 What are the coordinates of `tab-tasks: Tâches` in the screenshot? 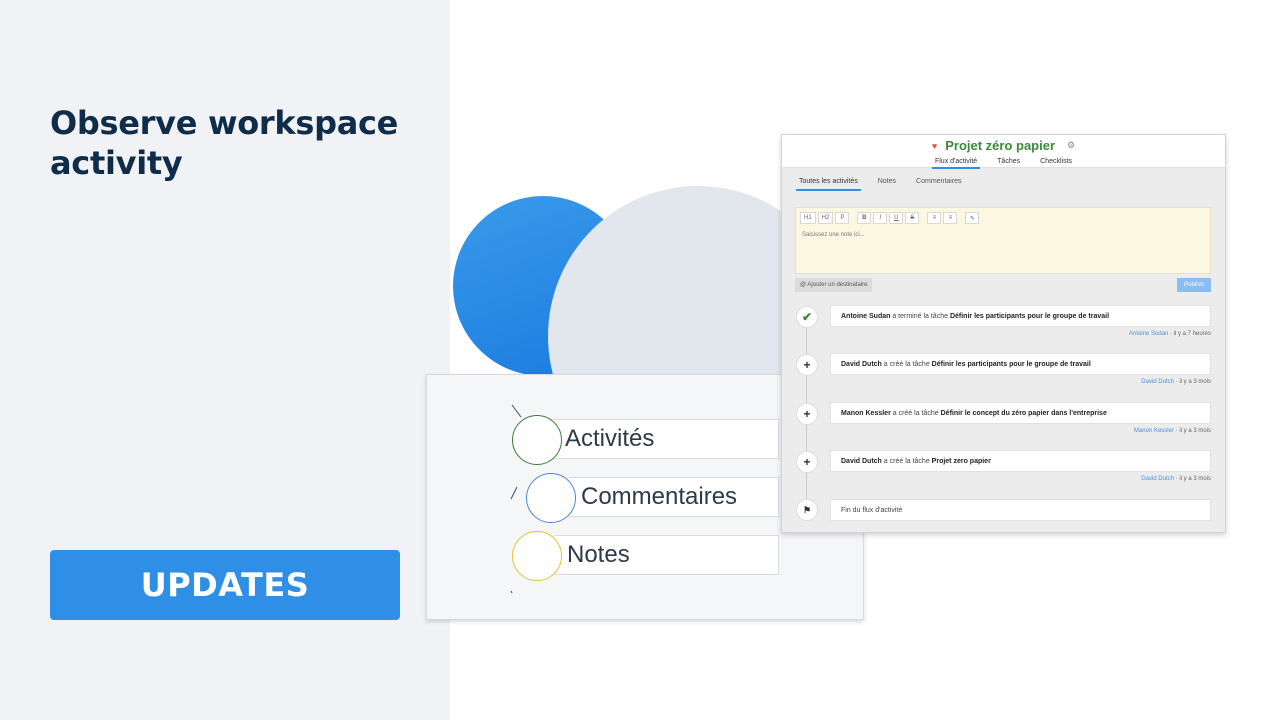 It's located at (1008, 163).